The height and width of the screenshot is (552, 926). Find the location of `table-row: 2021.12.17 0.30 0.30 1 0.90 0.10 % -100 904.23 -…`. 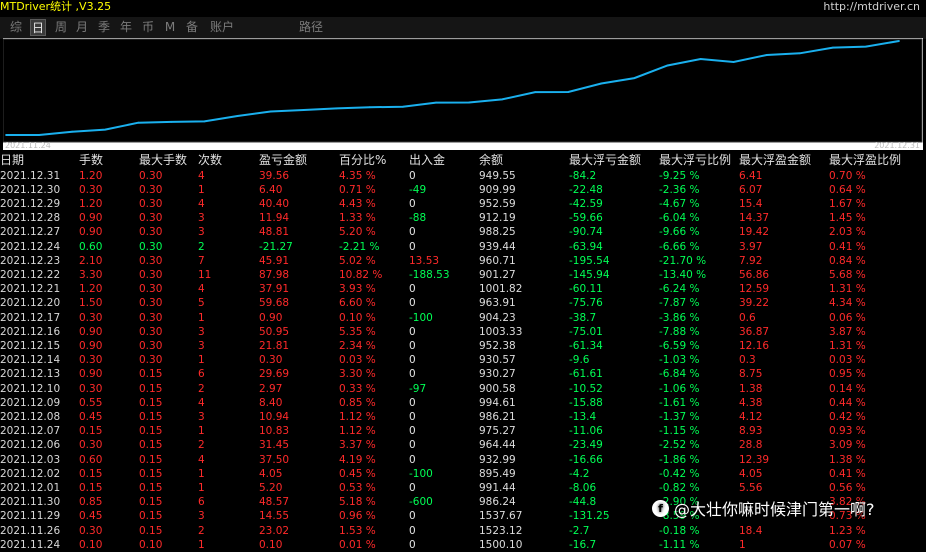

table-row: 2021.12.17 0.30 0.30 1 0.90 0.10 % -100 904.23 -… is located at coordinates (463, 318).